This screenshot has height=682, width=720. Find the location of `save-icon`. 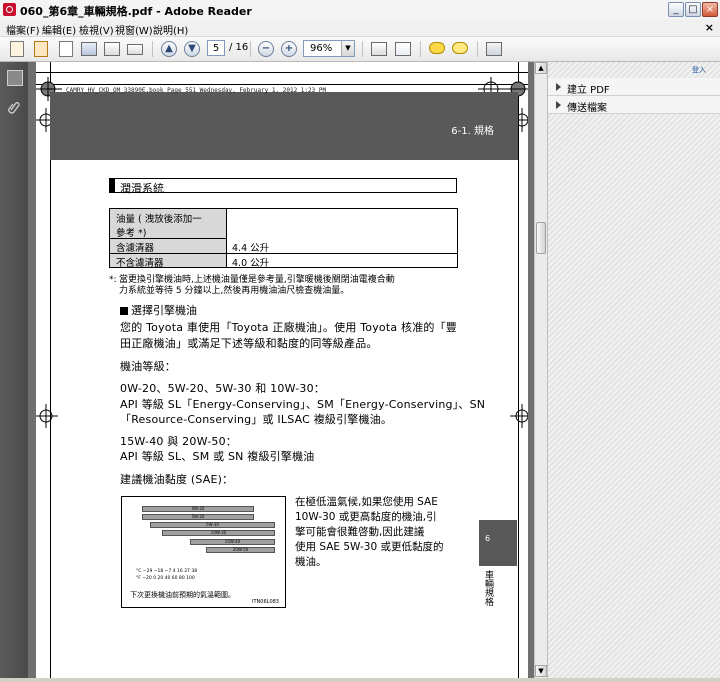

save-icon is located at coordinates (89, 49).